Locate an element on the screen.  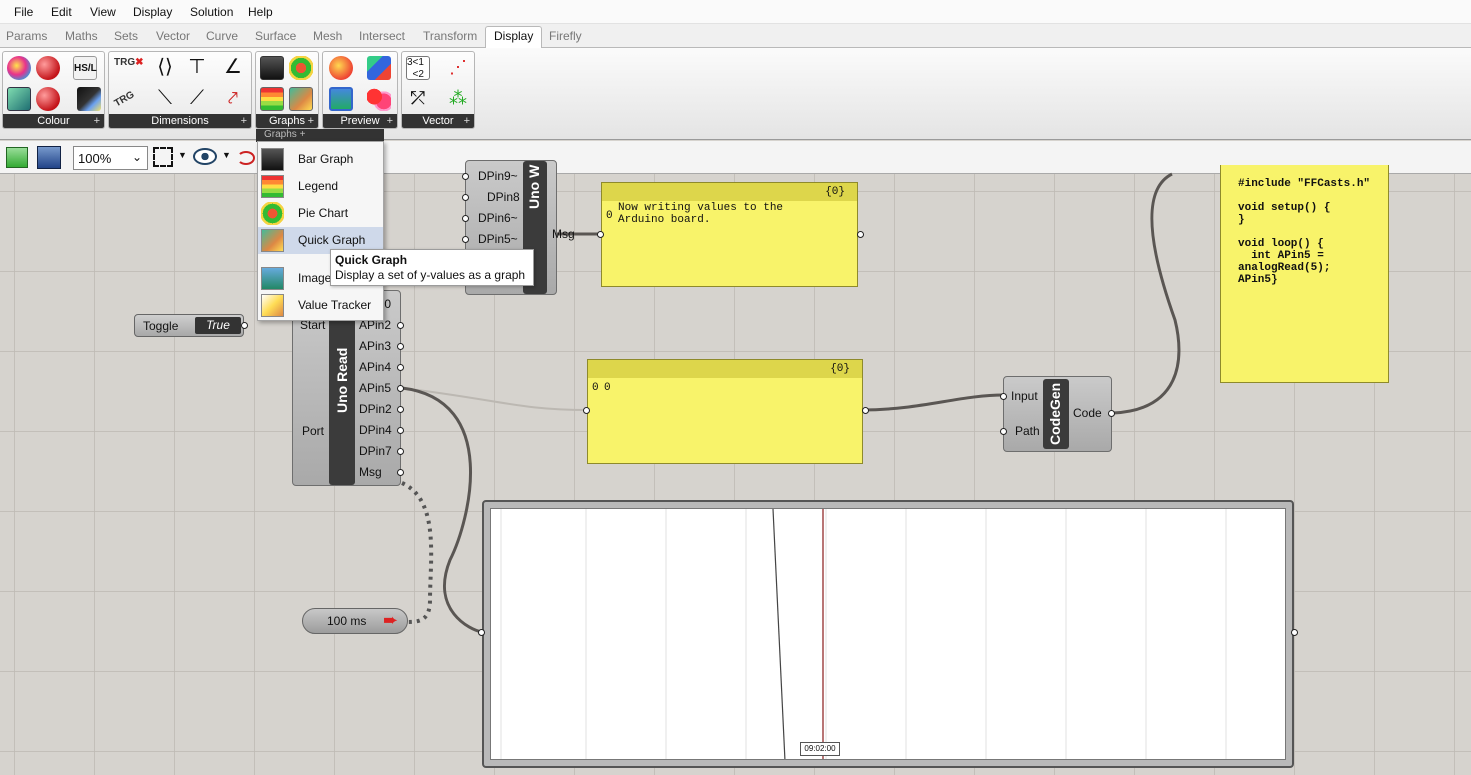
wire-msg-to-graph-dotted is located at coordinates (417, 552).